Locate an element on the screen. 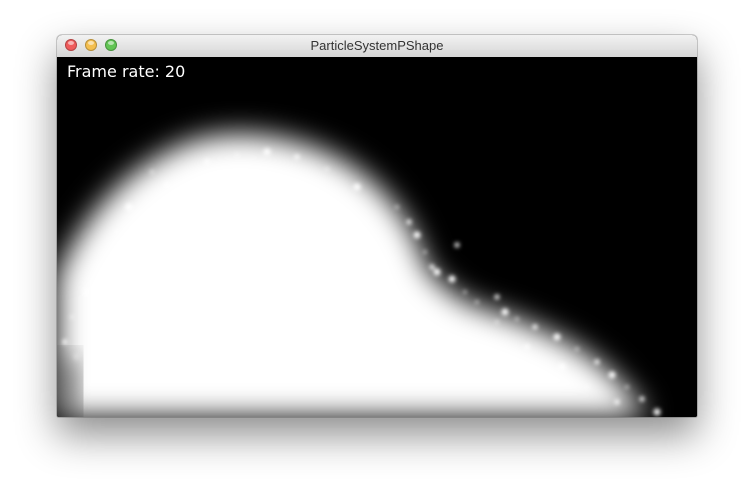 The image size is (754, 496). title-bar: ParticleSystemPShape is located at coordinates (377, 46).